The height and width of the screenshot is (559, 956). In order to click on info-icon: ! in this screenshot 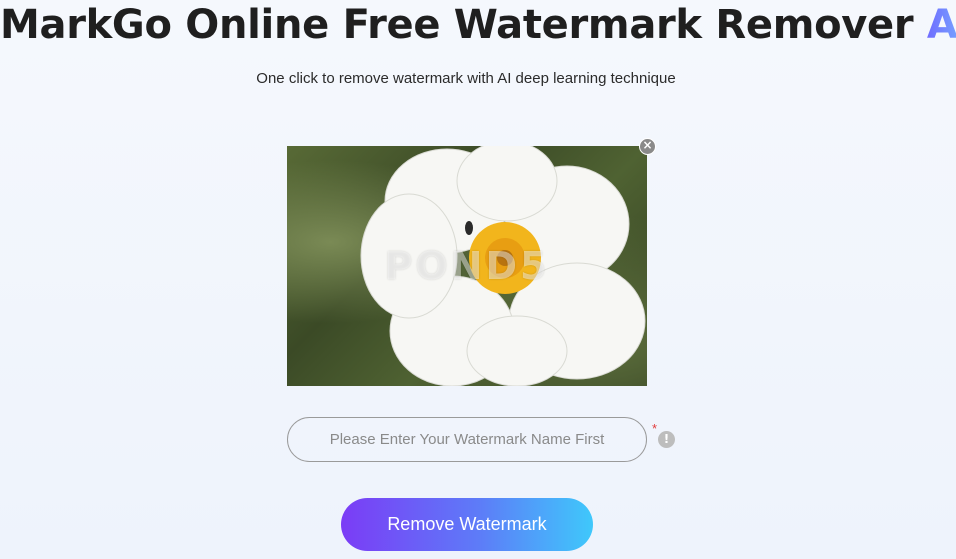, I will do `click(666, 439)`.